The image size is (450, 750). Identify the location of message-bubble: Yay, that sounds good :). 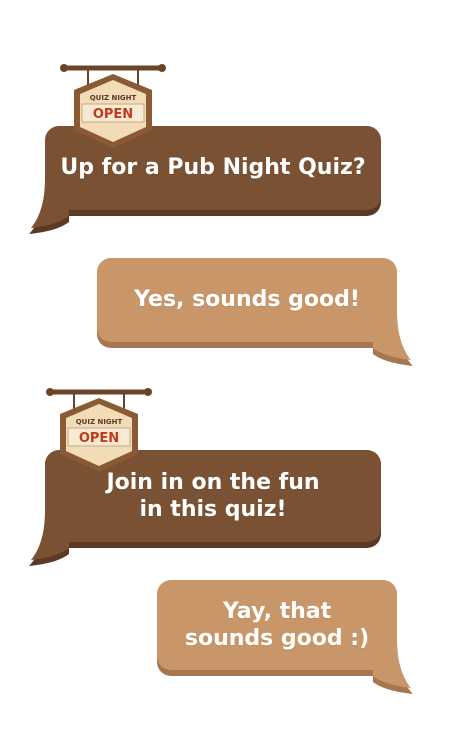
(285, 637).